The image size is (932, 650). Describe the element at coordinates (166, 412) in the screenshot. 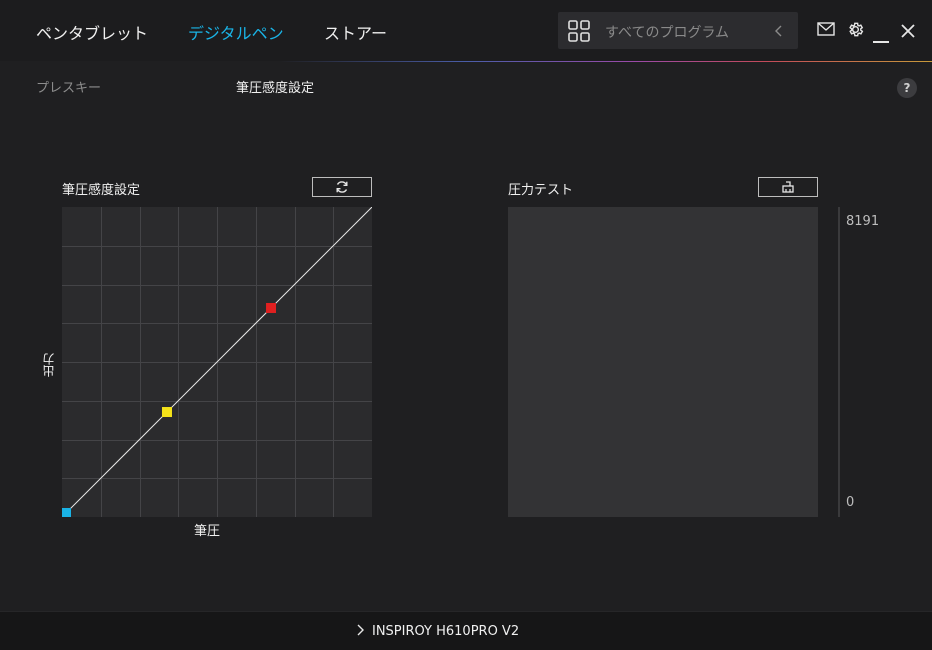

I see `curve-control-point-mid` at that location.